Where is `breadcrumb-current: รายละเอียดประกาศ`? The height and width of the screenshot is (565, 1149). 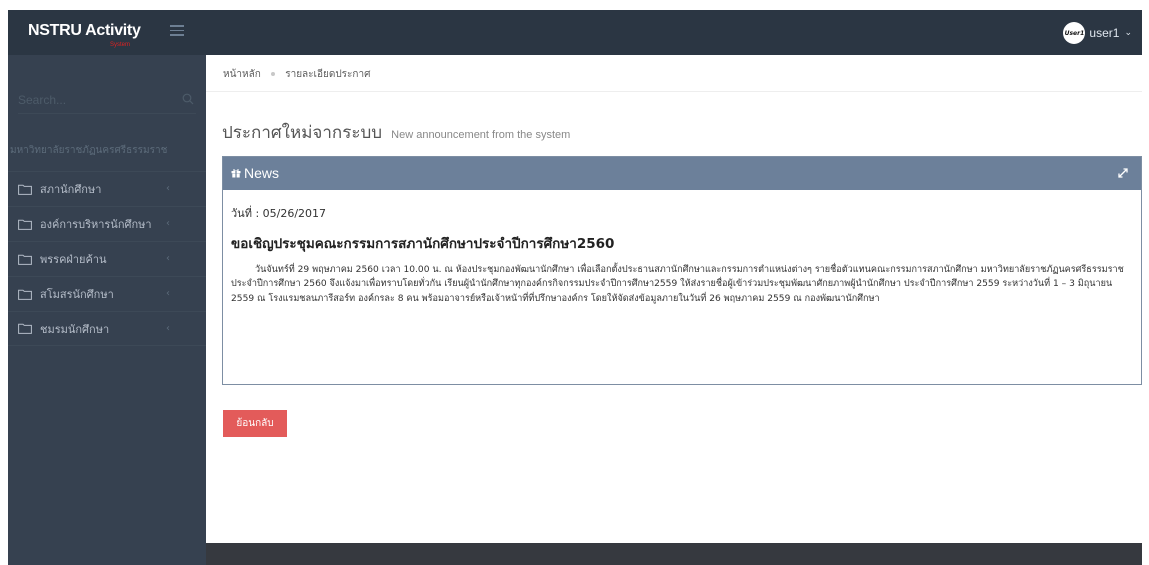
breadcrumb-current: รายละเอียดประกาศ is located at coordinates (328, 74).